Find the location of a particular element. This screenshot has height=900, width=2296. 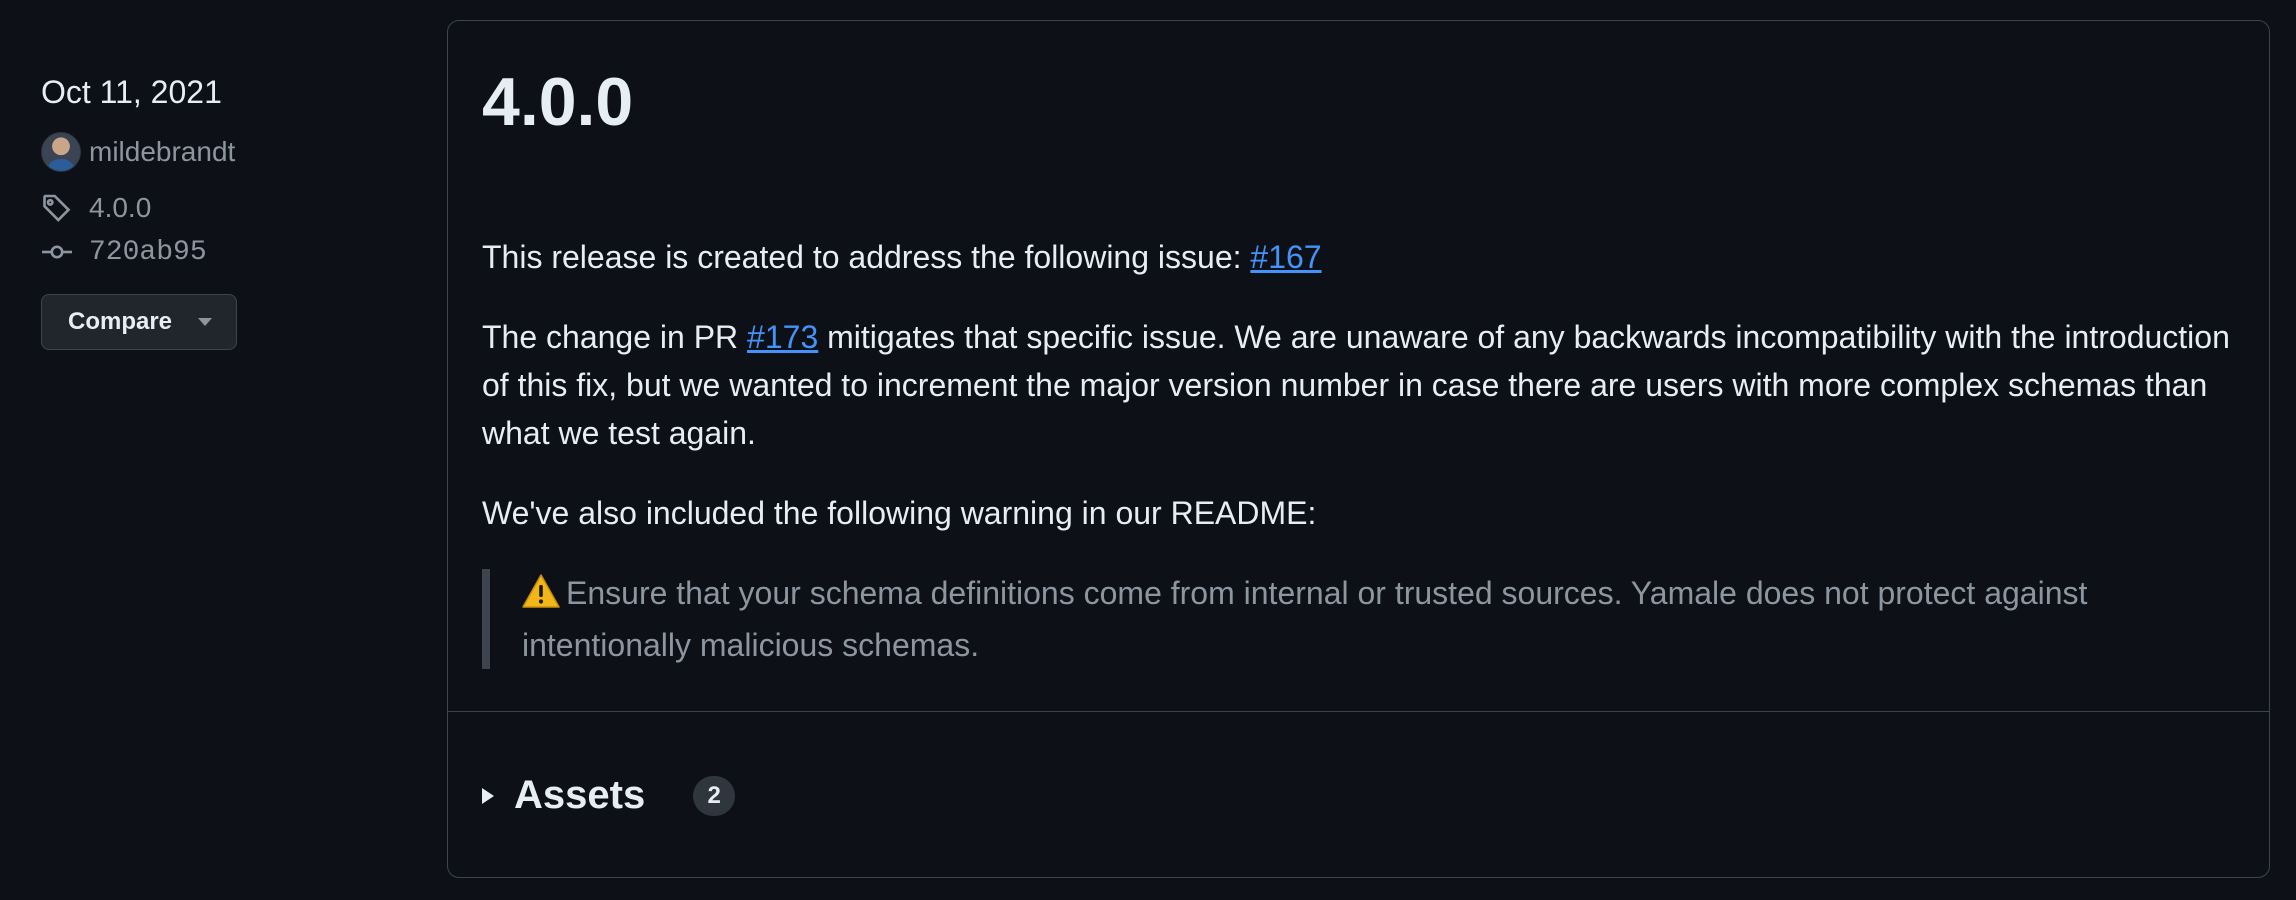

commit-sha: 720ab95 is located at coordinates (148, 252).